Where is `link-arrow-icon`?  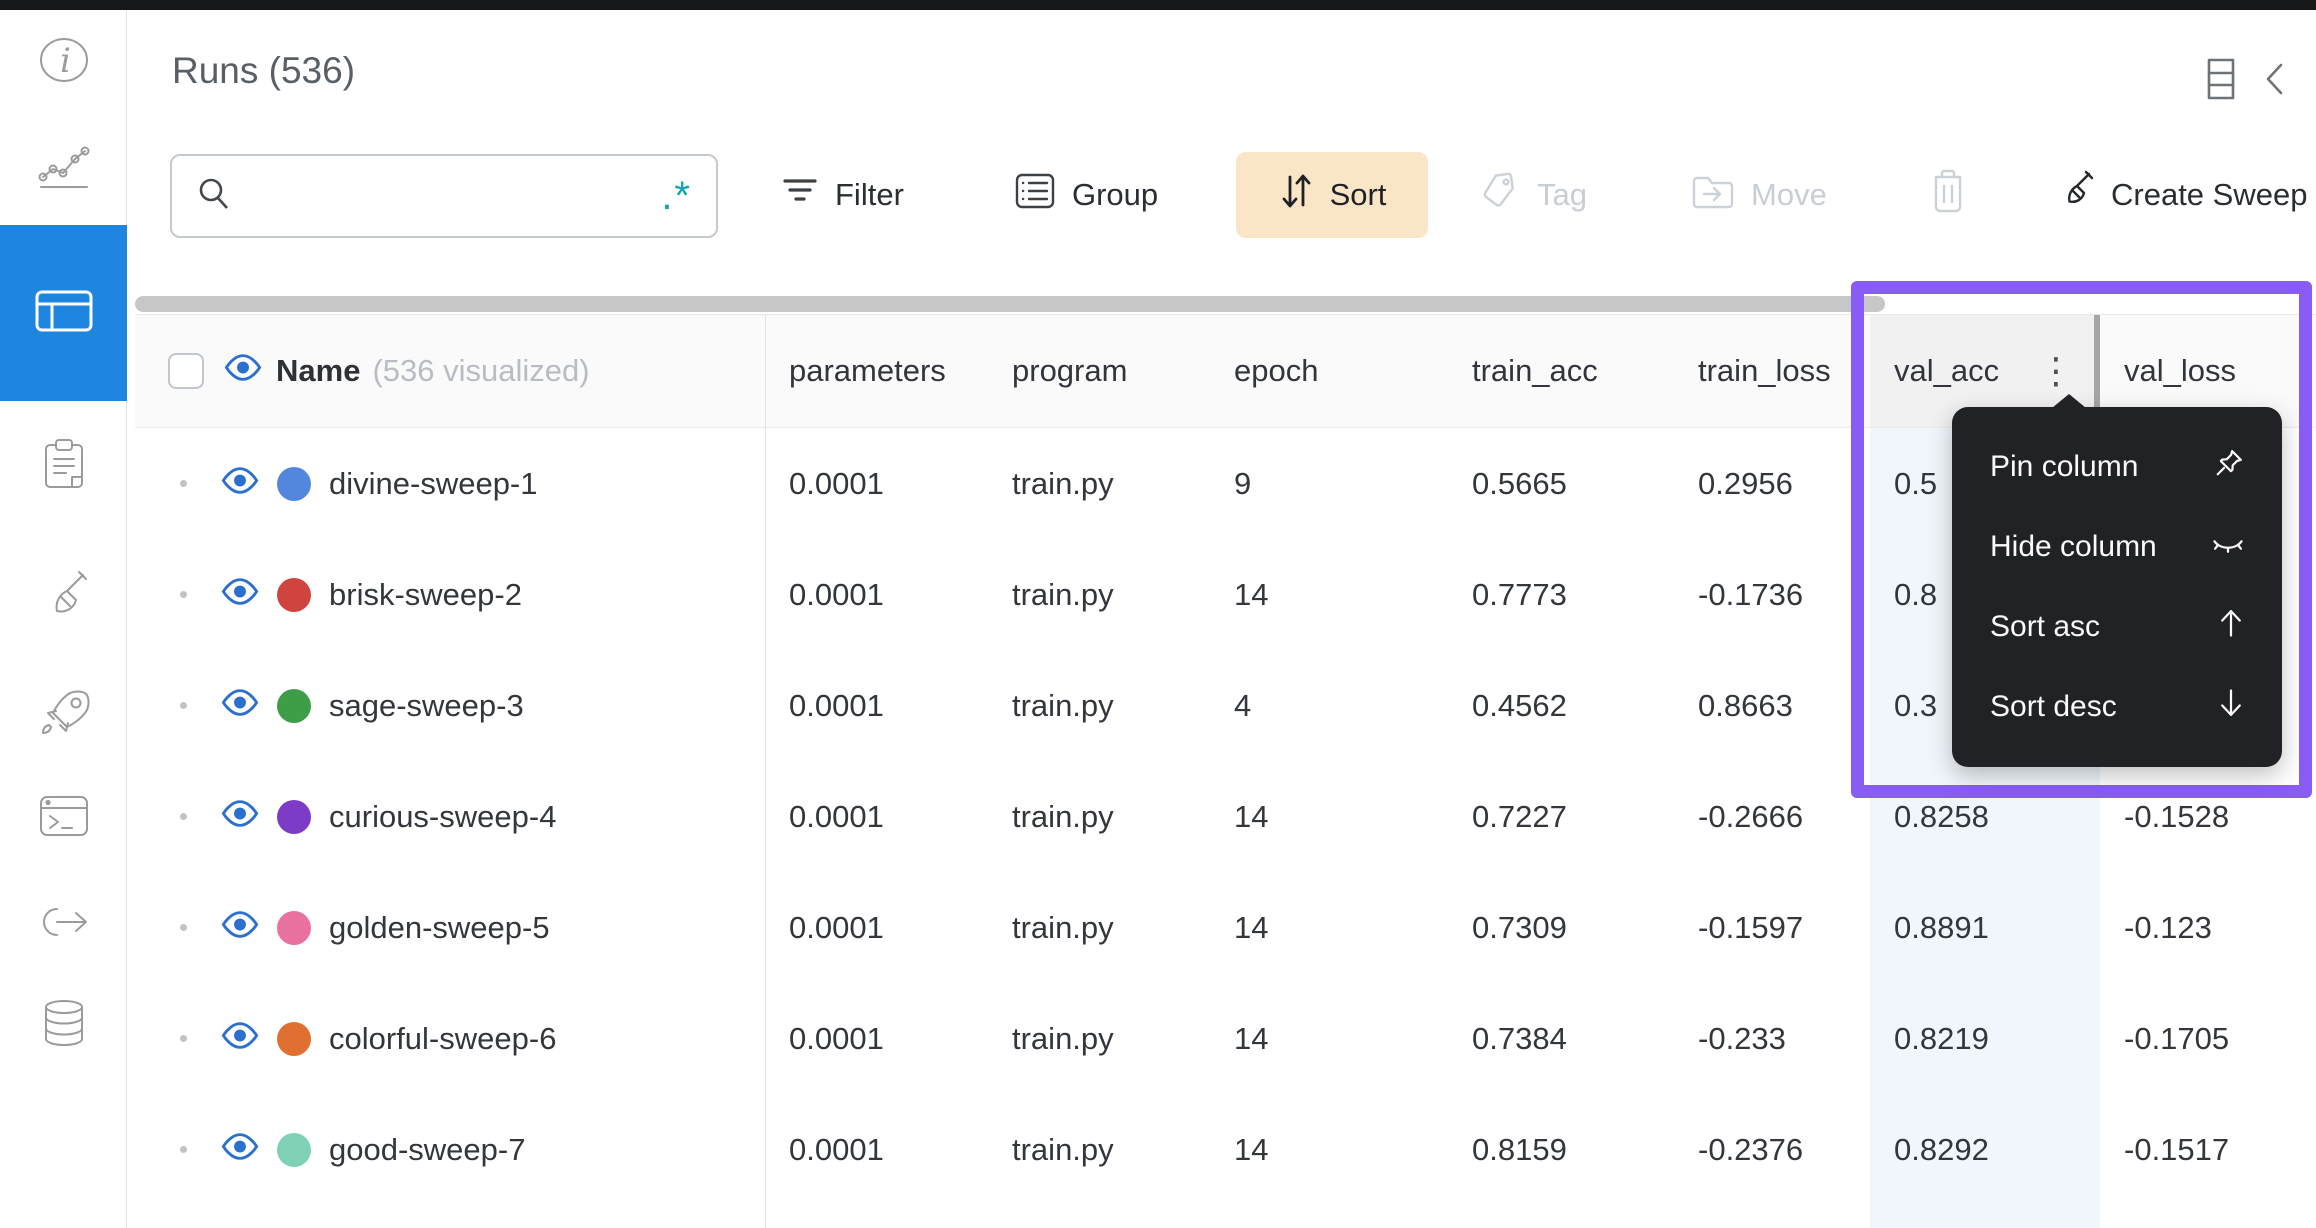 link-arrow-icon is located at coordinates (64, 924).